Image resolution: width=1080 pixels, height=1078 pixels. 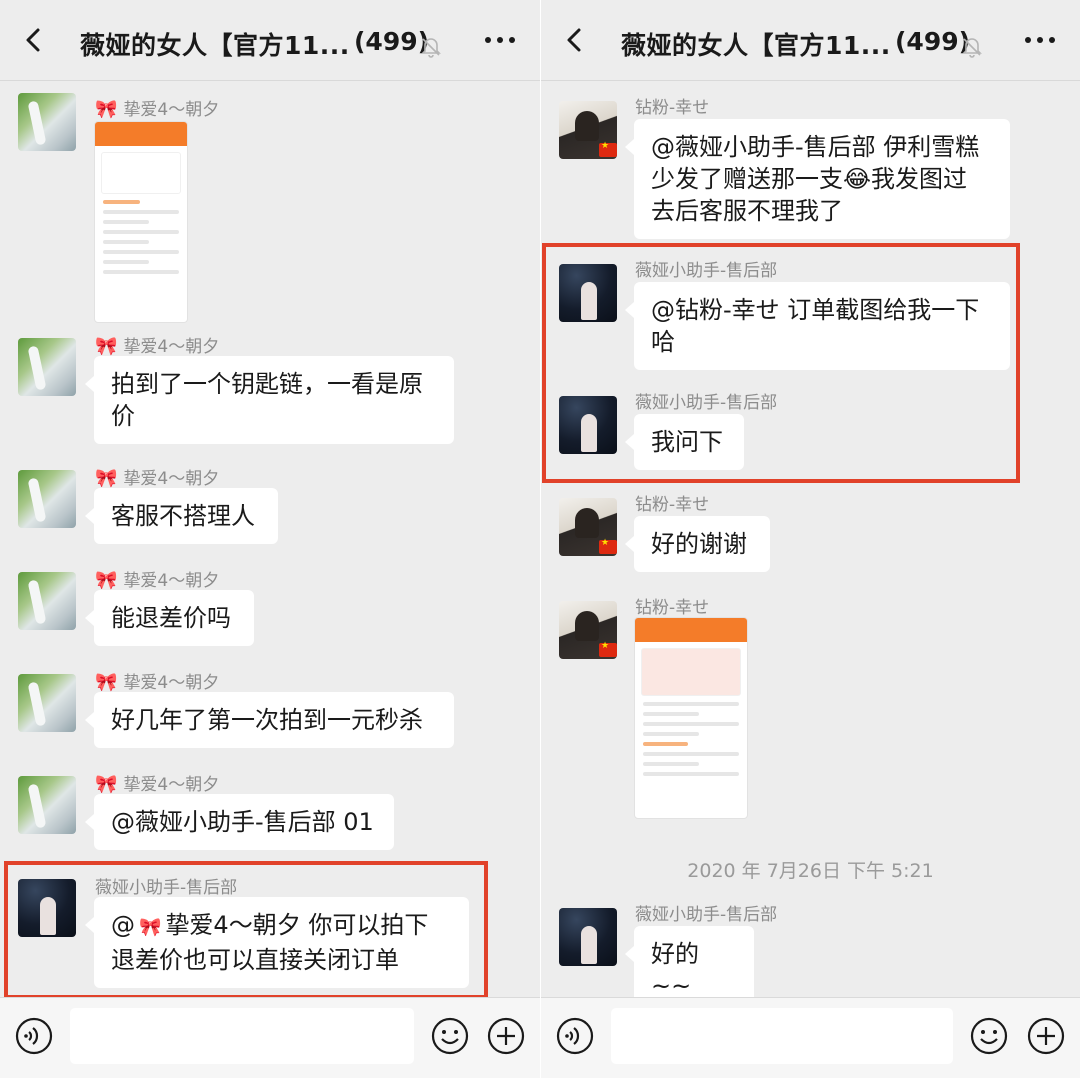 I want to click on message-row: 🎀 挚爱4～朝夕 客服不搭理人, so click(x=270, y=509).